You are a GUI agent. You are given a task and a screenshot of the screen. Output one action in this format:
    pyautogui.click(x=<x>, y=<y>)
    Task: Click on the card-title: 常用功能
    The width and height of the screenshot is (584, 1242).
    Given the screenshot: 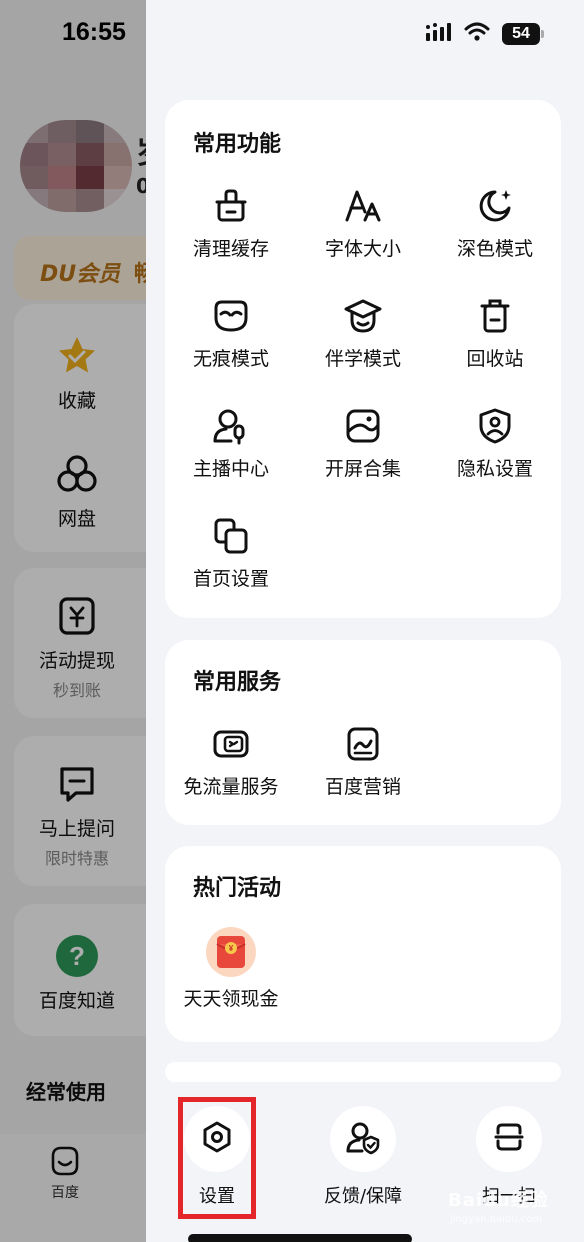 What is the action you would take?
    pyautogui.click(x=237, y=144)
    